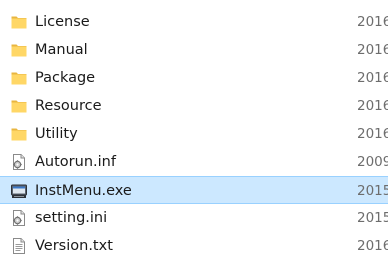 Image resolution: width=388 pixels, height=254 pixels. I want to click on file-name: Utility, so click(56, 134).